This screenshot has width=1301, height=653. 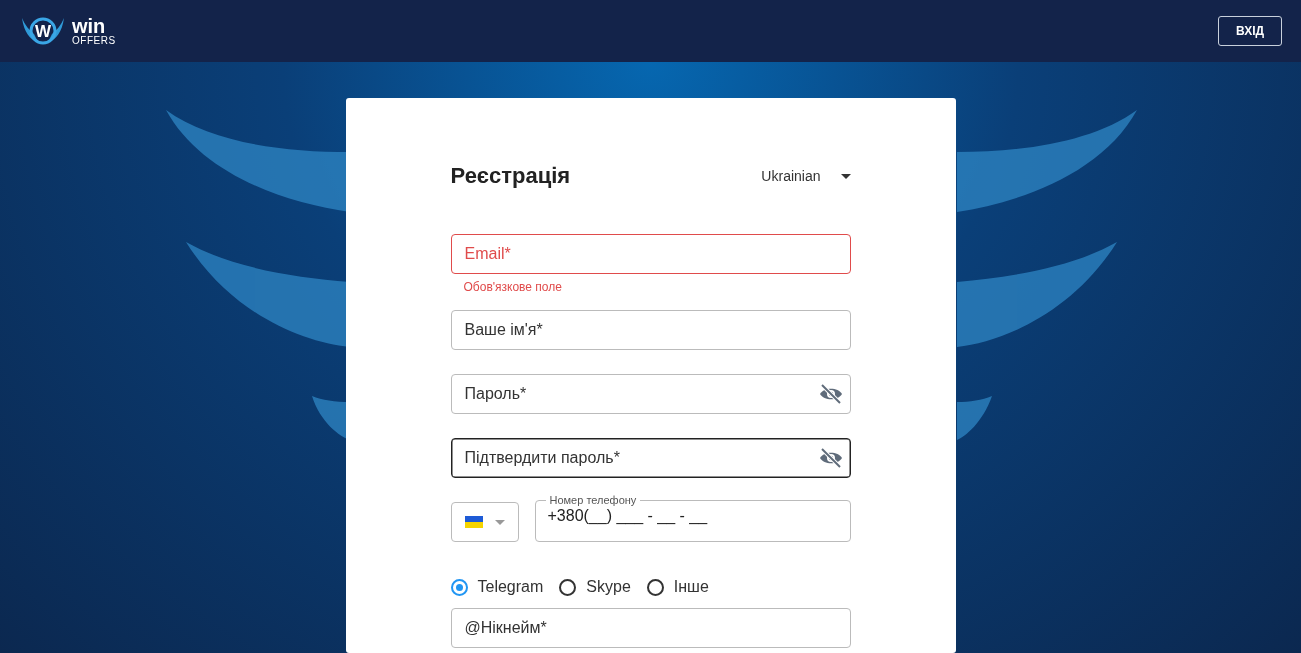 What do you see at coordinates (593, 500) in the screenshot?
I see `phone-label: Номер телефону` at bounding box center [593, 500].